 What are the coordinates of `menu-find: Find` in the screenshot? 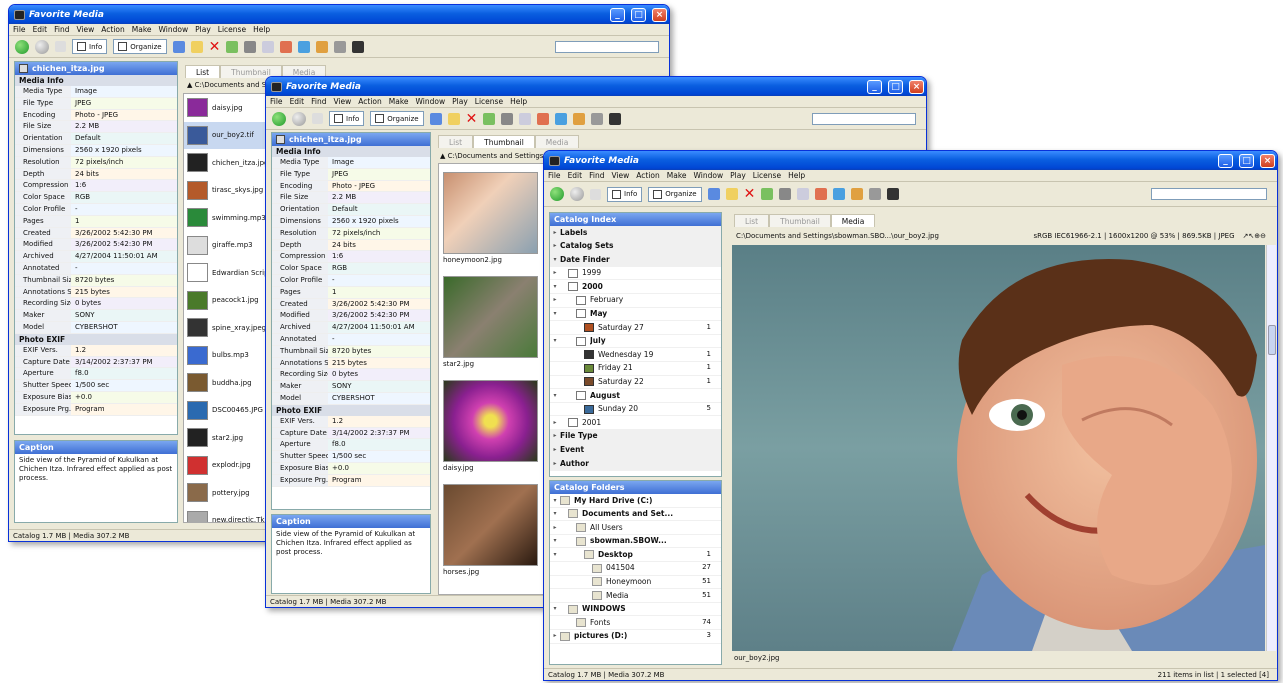 It's located at (318, 101).